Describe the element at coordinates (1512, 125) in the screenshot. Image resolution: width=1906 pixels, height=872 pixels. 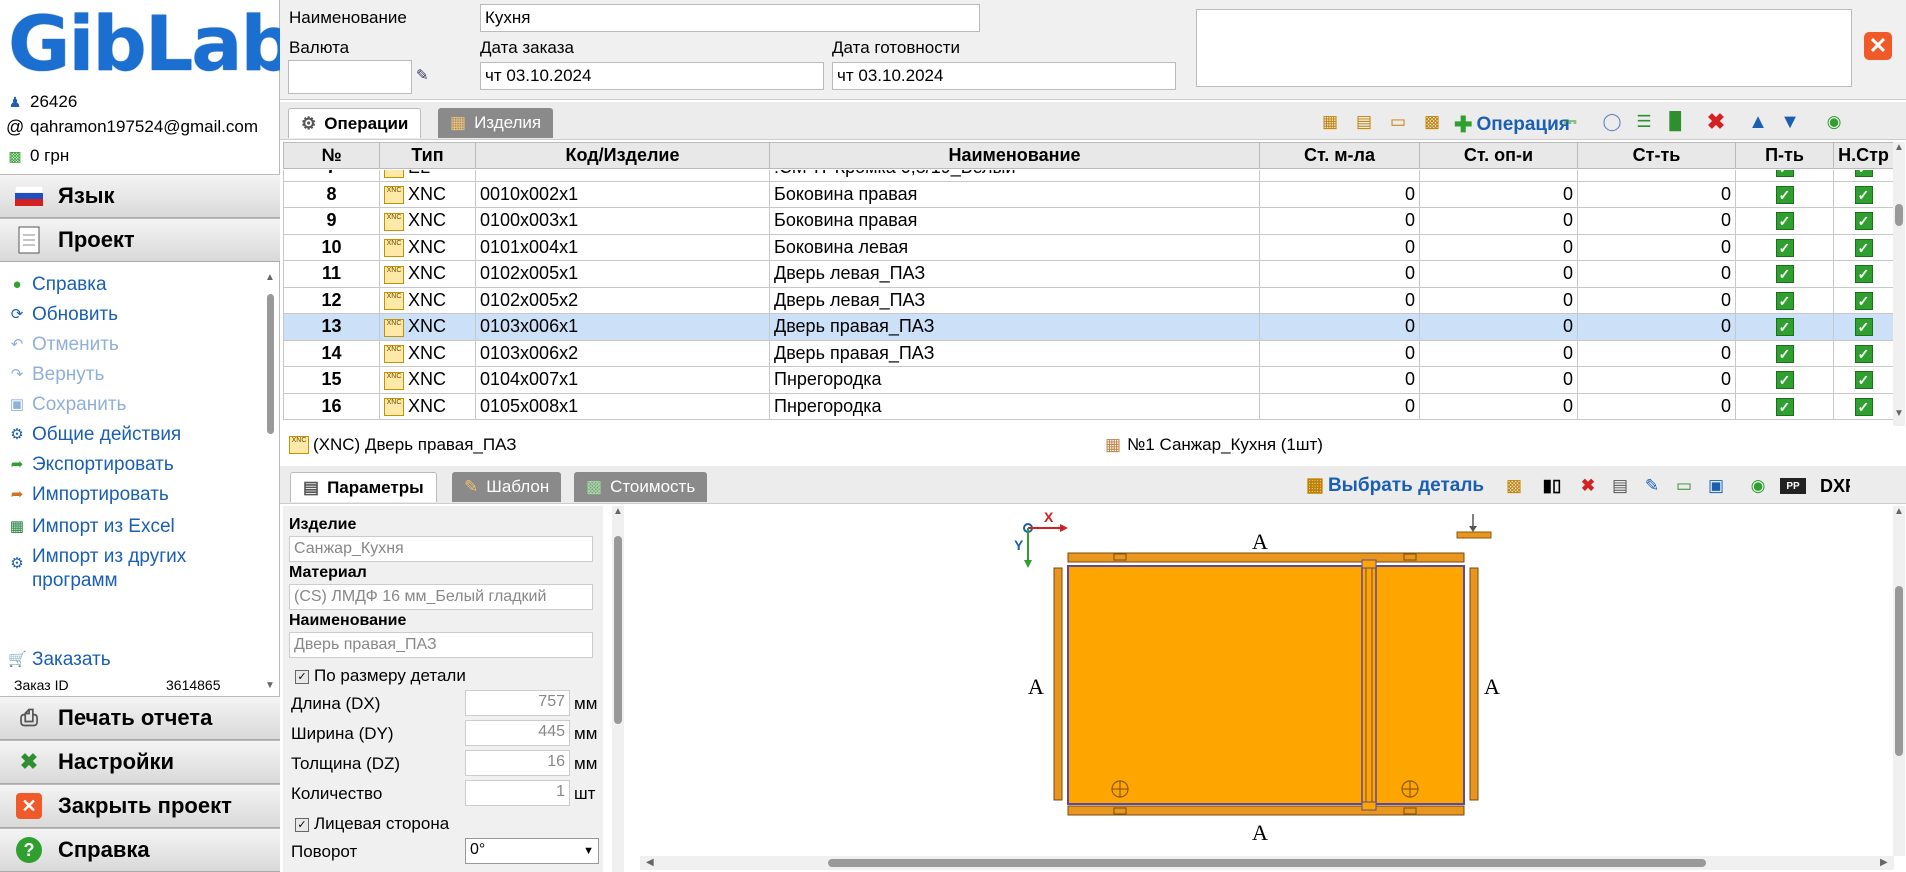
I see `add-operation-button: ✚ Операция` at that location.